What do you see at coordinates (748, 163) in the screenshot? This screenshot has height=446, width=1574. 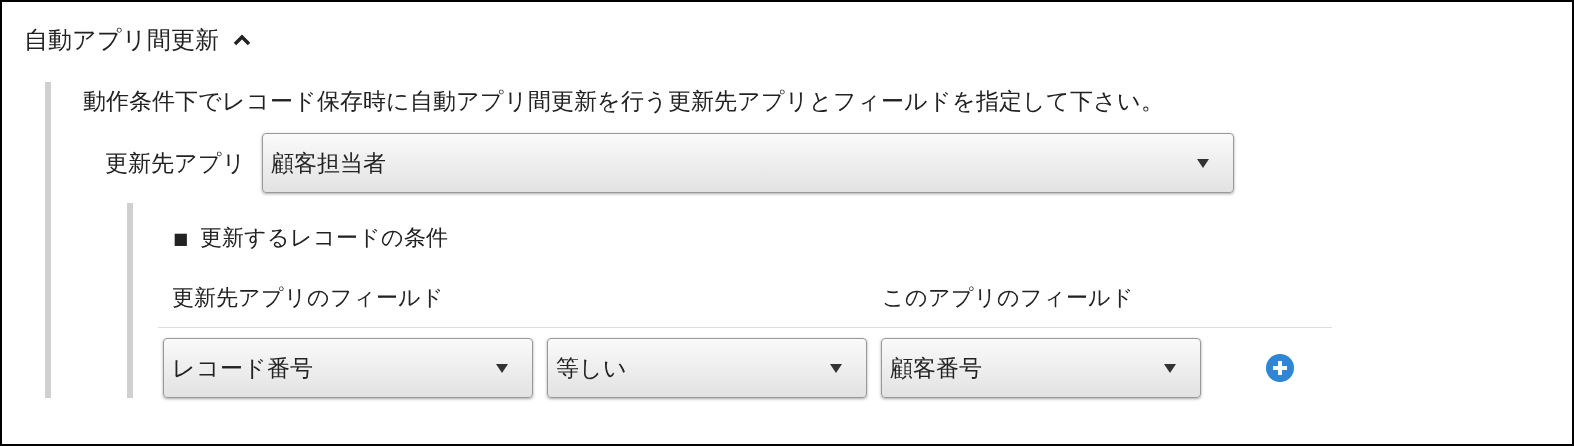 I see `app-dropdown: 顧客担当者` at bounding box center [748, 163].